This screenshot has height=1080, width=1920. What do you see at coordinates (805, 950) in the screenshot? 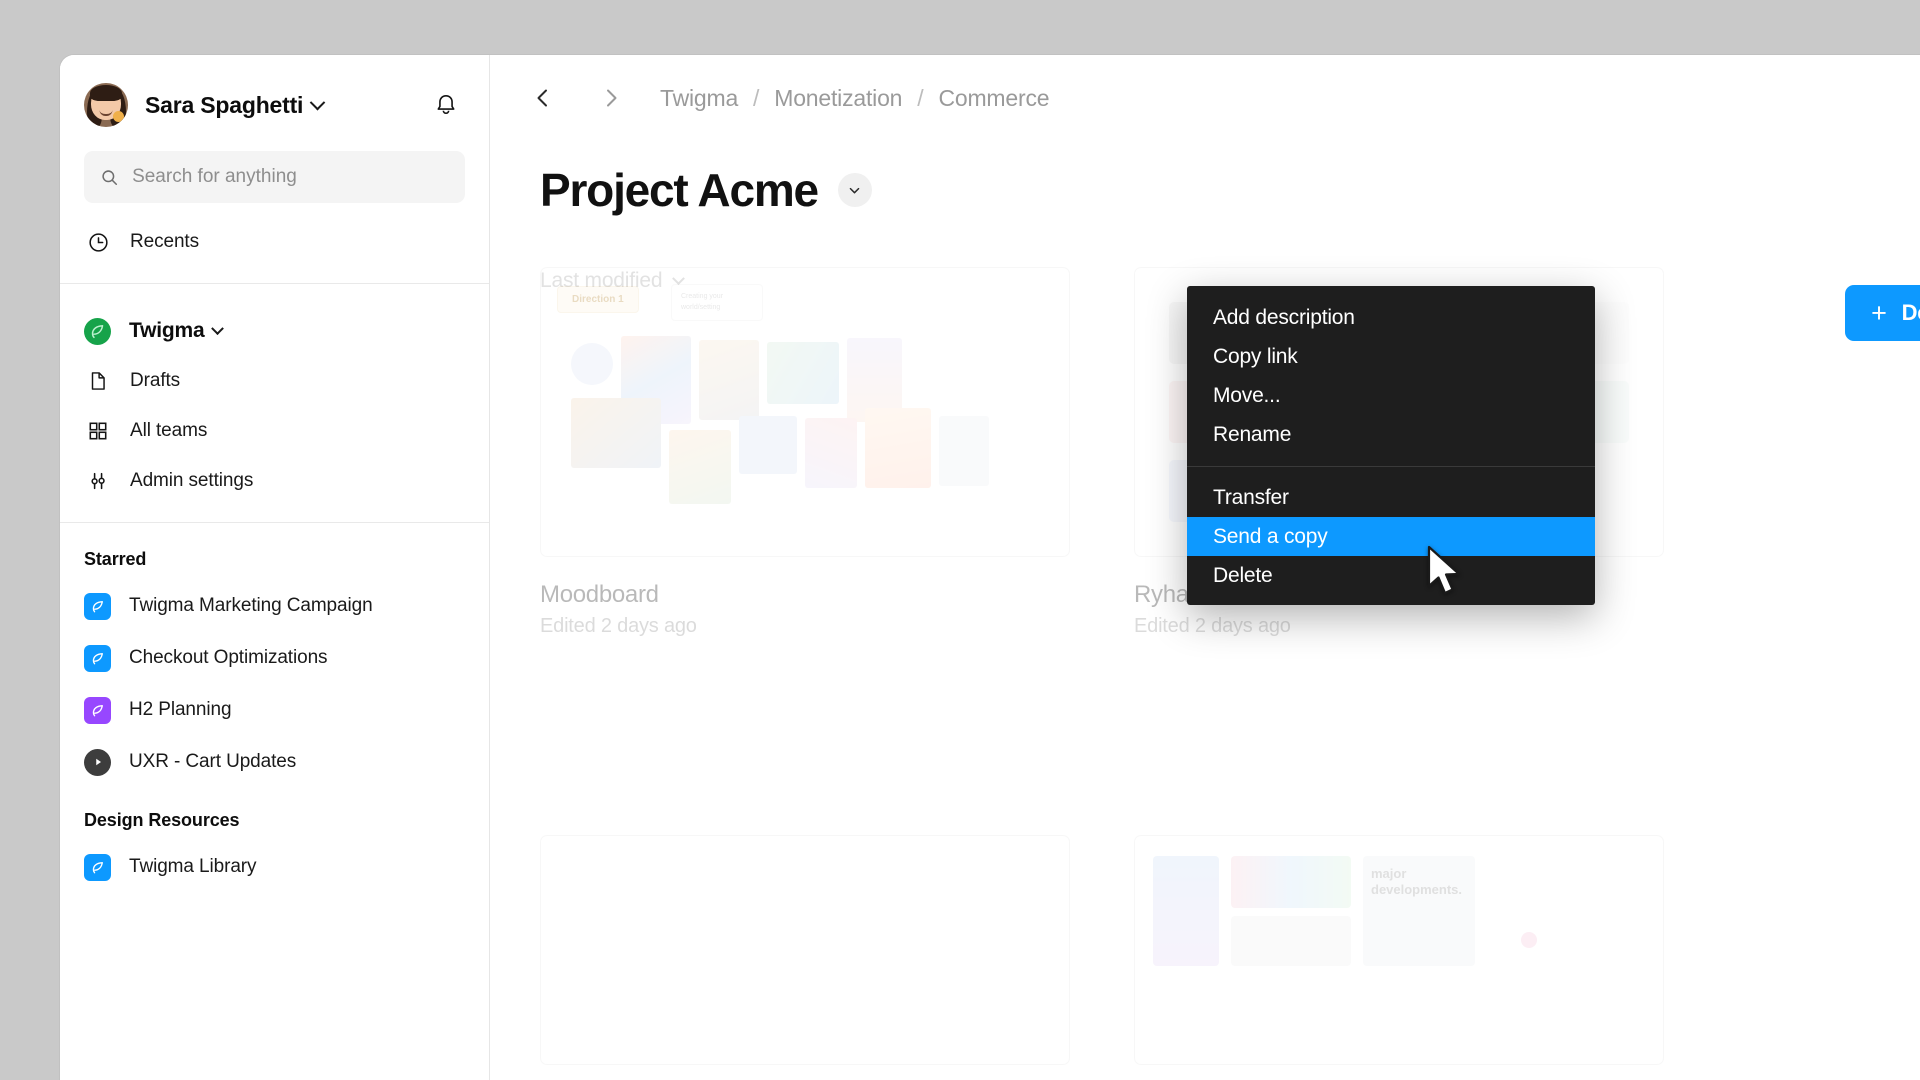
I see `file-thumbnail` at bounding box center [805, 950].